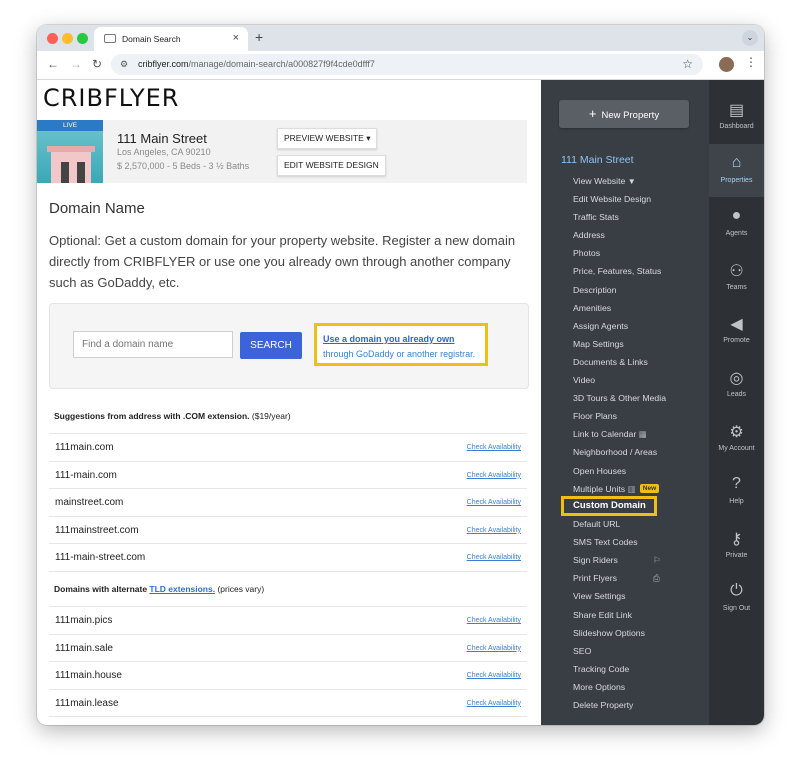  What do you see at coordinates (594, 290) in the screenshot?
I see `sidebar-item-description: Description` at bounding box center [594, 290].